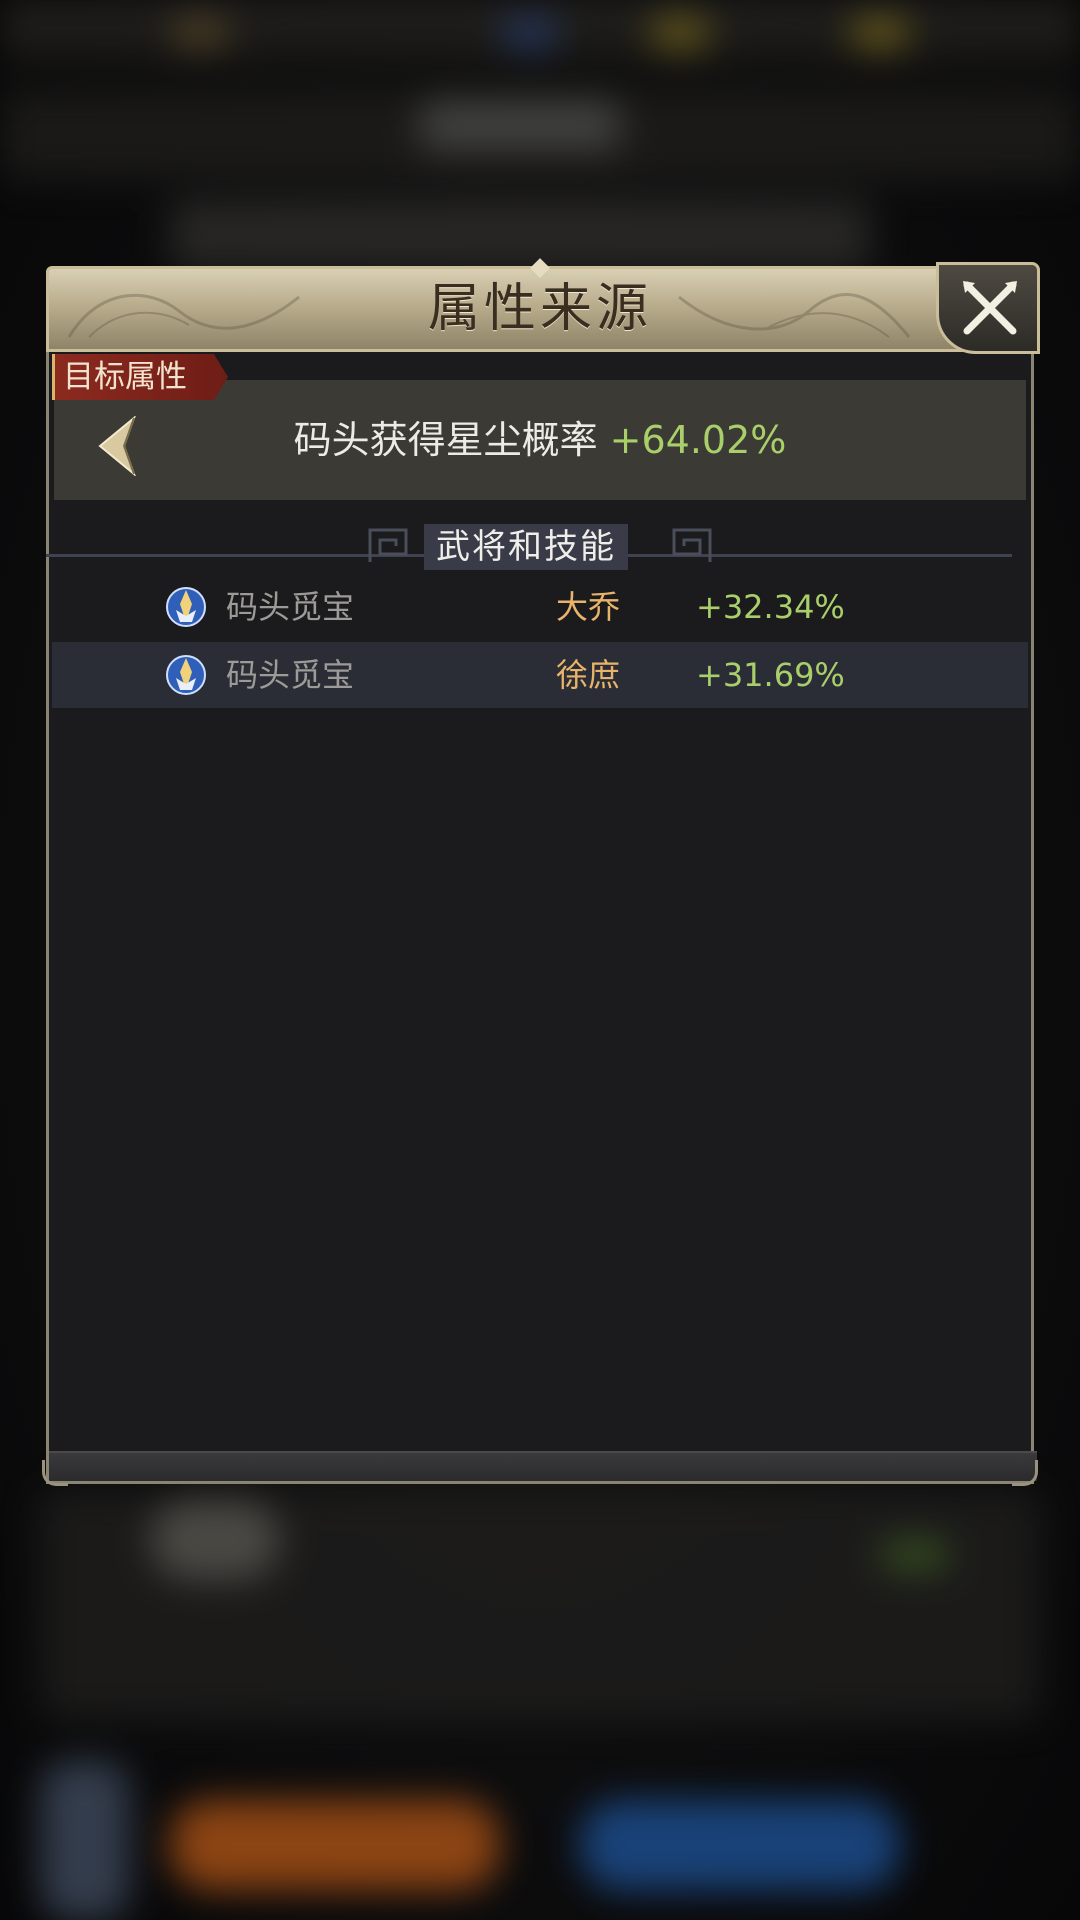 The width and height of the screenshot is (1080, 1920). What do you see at coordinates (543, 1466) in the screenshot?
I see `dialog-footer` at bounding box center [543, 1466].